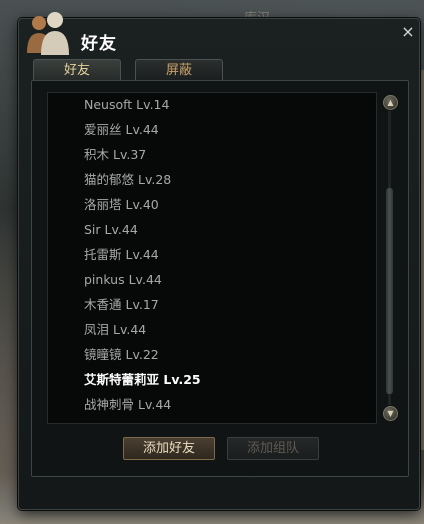  What do you see at coordinates (212, 179) in the screenshot?
I see `friend-list-item: 猫的郁悠 Lv.28` at bounding box center [212, 179].